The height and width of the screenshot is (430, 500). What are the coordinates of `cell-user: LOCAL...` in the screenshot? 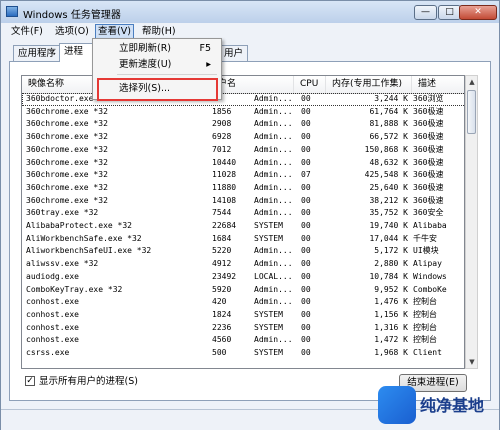 It's located at (273, 276).